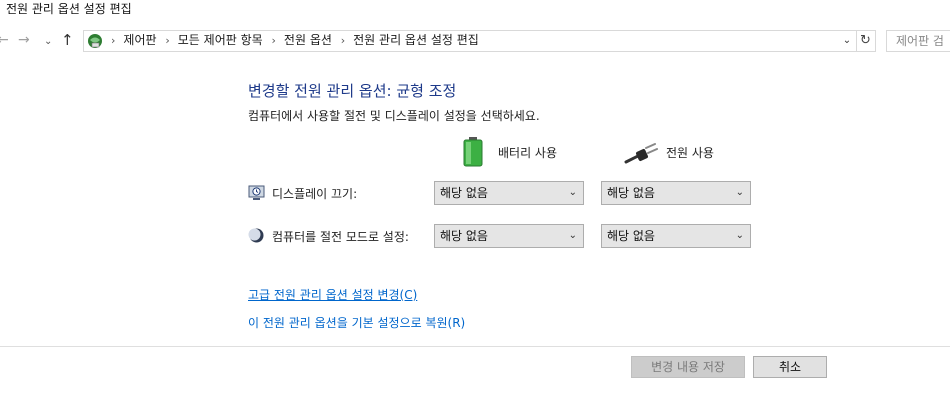 The height and width of the screenshot is (400, 950). I want to click on display-clock-icon, so click(256, 192).